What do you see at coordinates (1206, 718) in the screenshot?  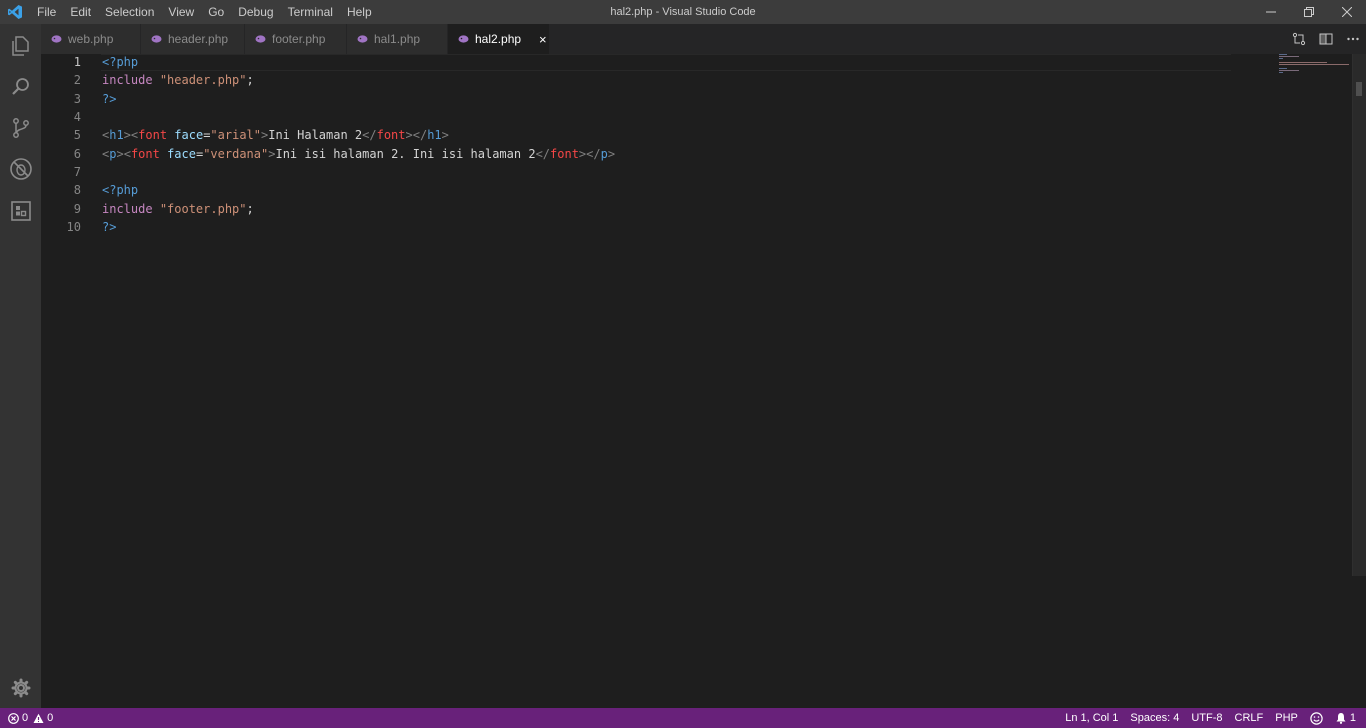 I see `file-encoding: UTF-8` at bounding box center [1206, 718].